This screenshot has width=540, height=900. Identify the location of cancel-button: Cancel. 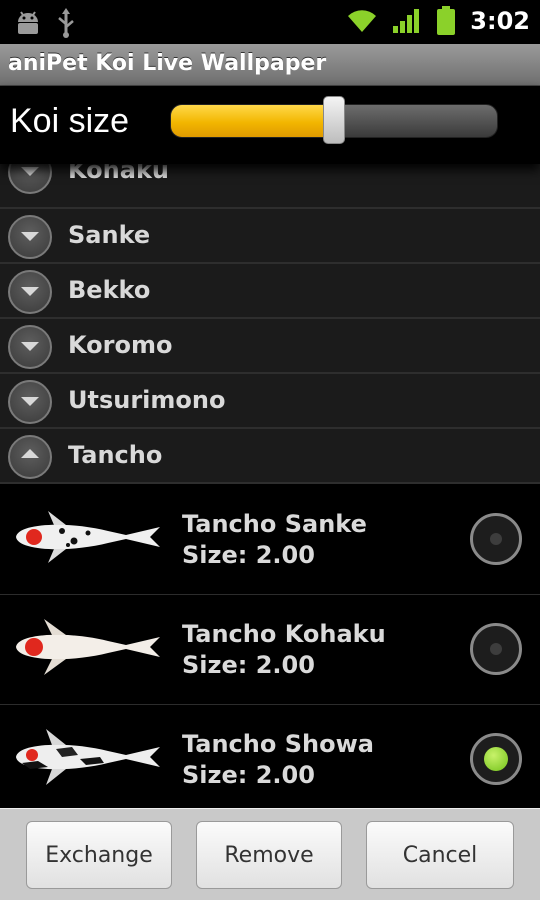
(440, 855).